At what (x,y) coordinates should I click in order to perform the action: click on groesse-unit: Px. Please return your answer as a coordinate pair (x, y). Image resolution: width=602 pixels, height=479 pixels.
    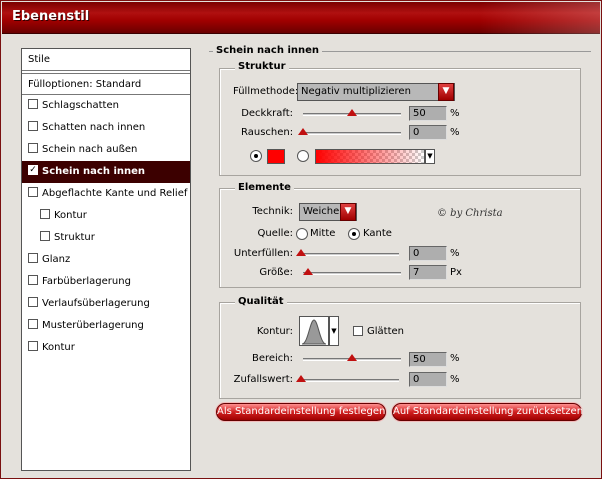
    Looking at the image, I should click on (456, 272).